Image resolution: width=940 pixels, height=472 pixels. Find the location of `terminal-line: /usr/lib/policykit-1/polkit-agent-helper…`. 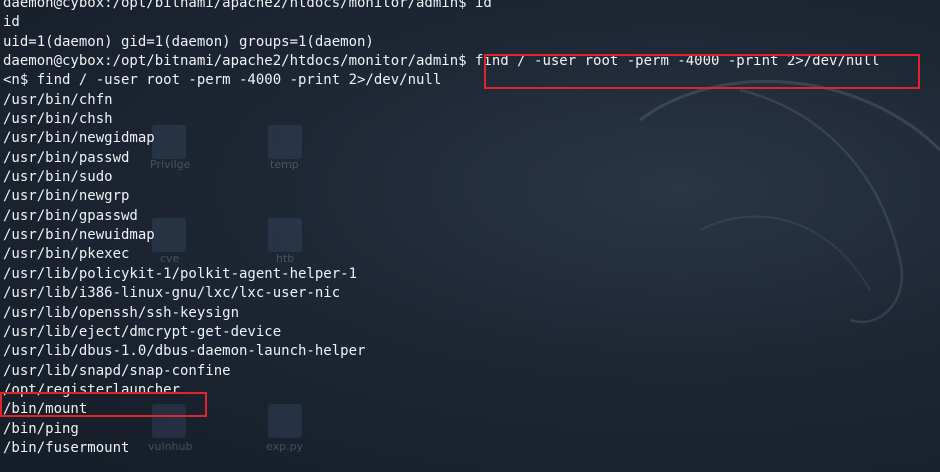

terminal-line: /usr/lib/policykit-1/polkit-agent-helper… is located at coordinates (180, 273).